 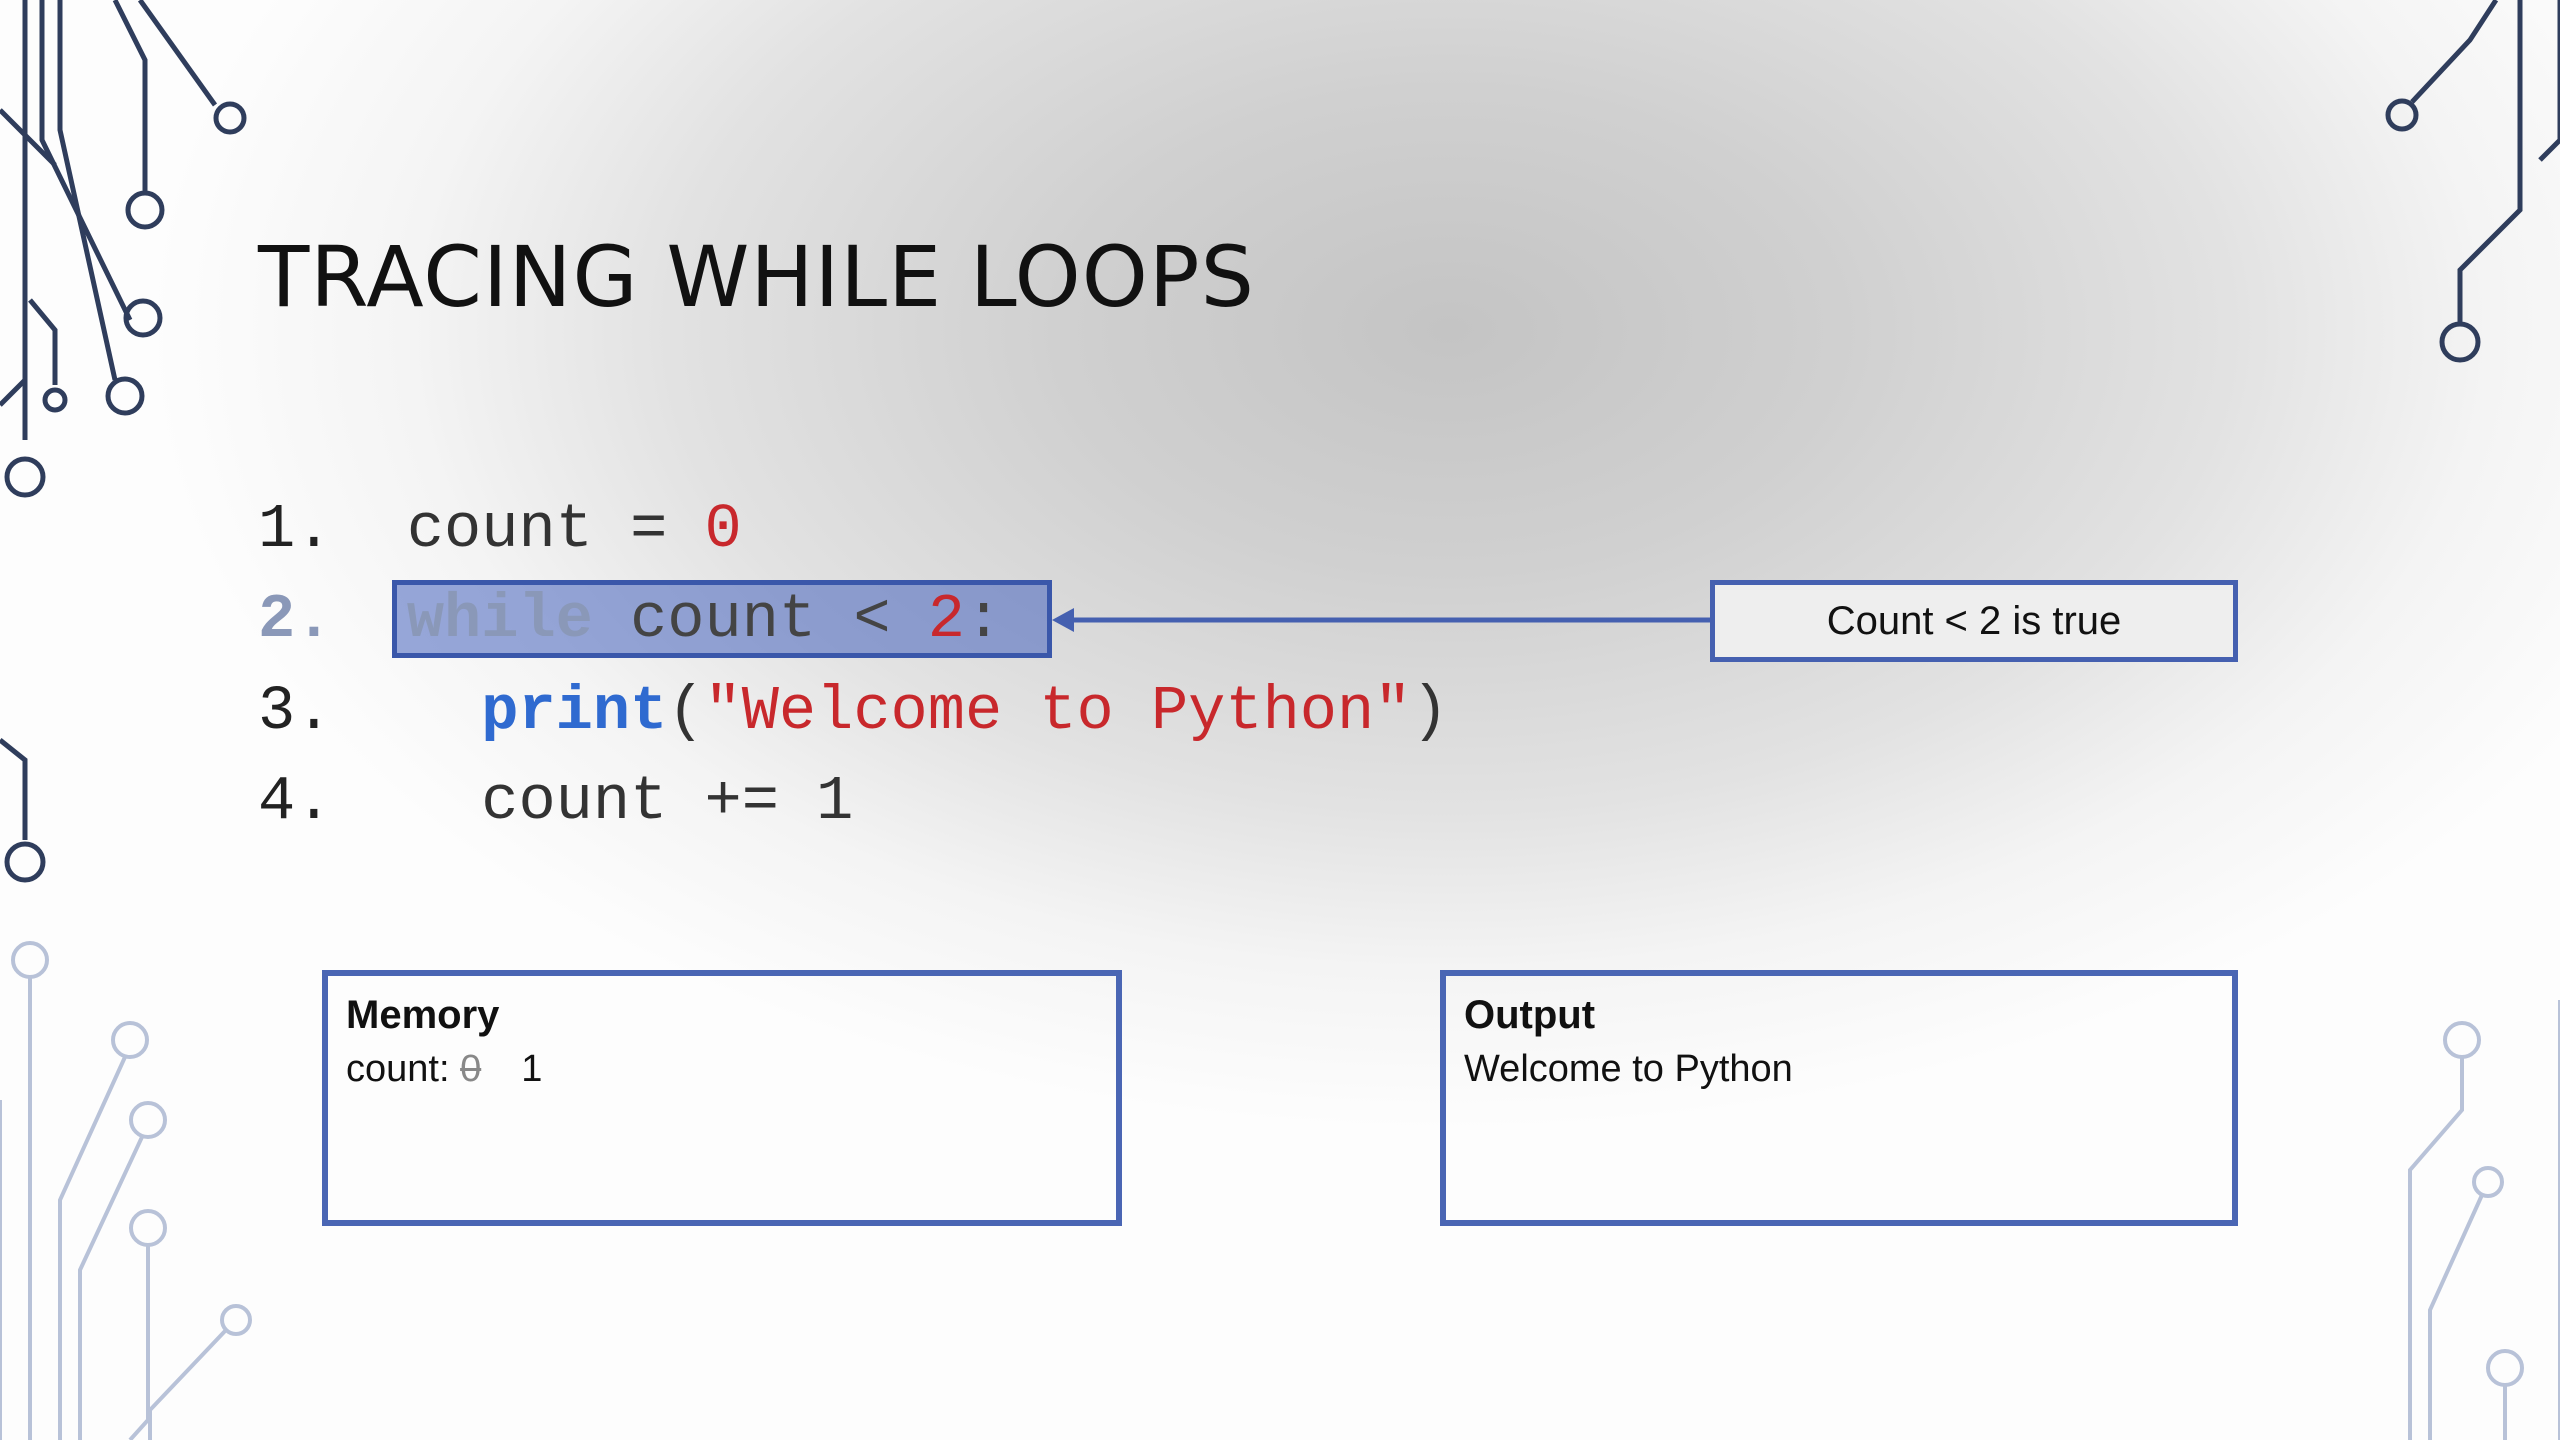 I want to click on output-panel: Output Welcome to Python, so click(x=1839, y=1098).